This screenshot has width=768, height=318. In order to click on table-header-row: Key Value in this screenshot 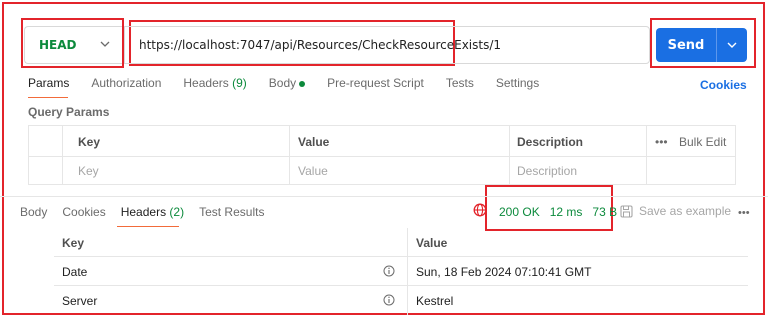, I will do `click(401, 242)`.